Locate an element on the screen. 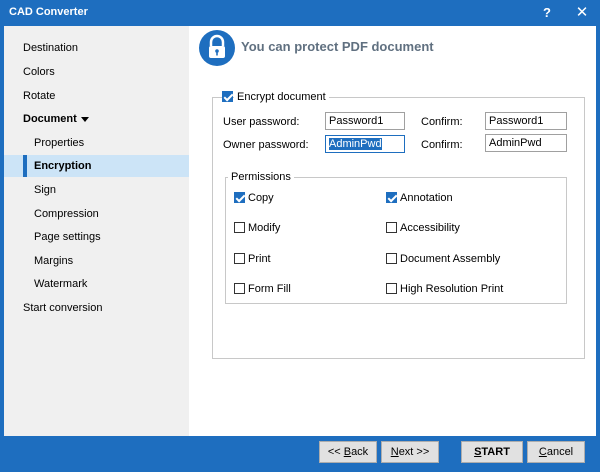 Image resolution: width=600 pixels, height=472 pixels. start-button: START is located at coordinates (492, 452).